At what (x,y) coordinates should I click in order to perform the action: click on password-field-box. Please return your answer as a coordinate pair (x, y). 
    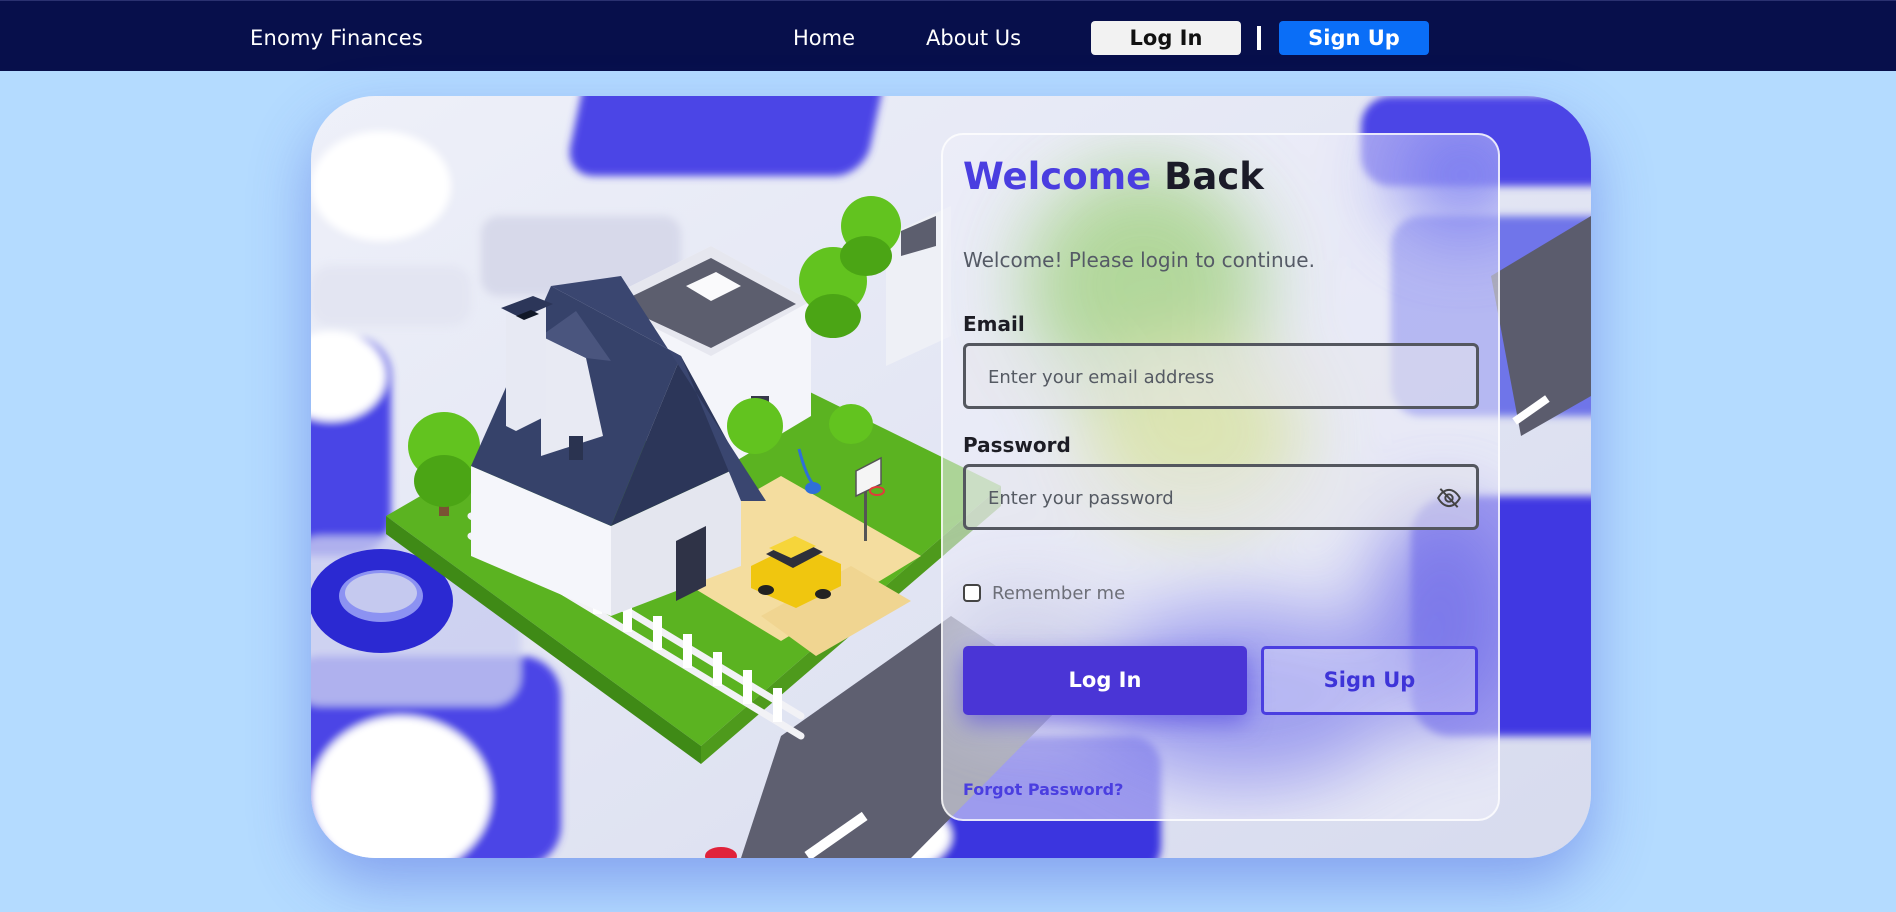
    Looking at the image, I should click on (1221, 497).